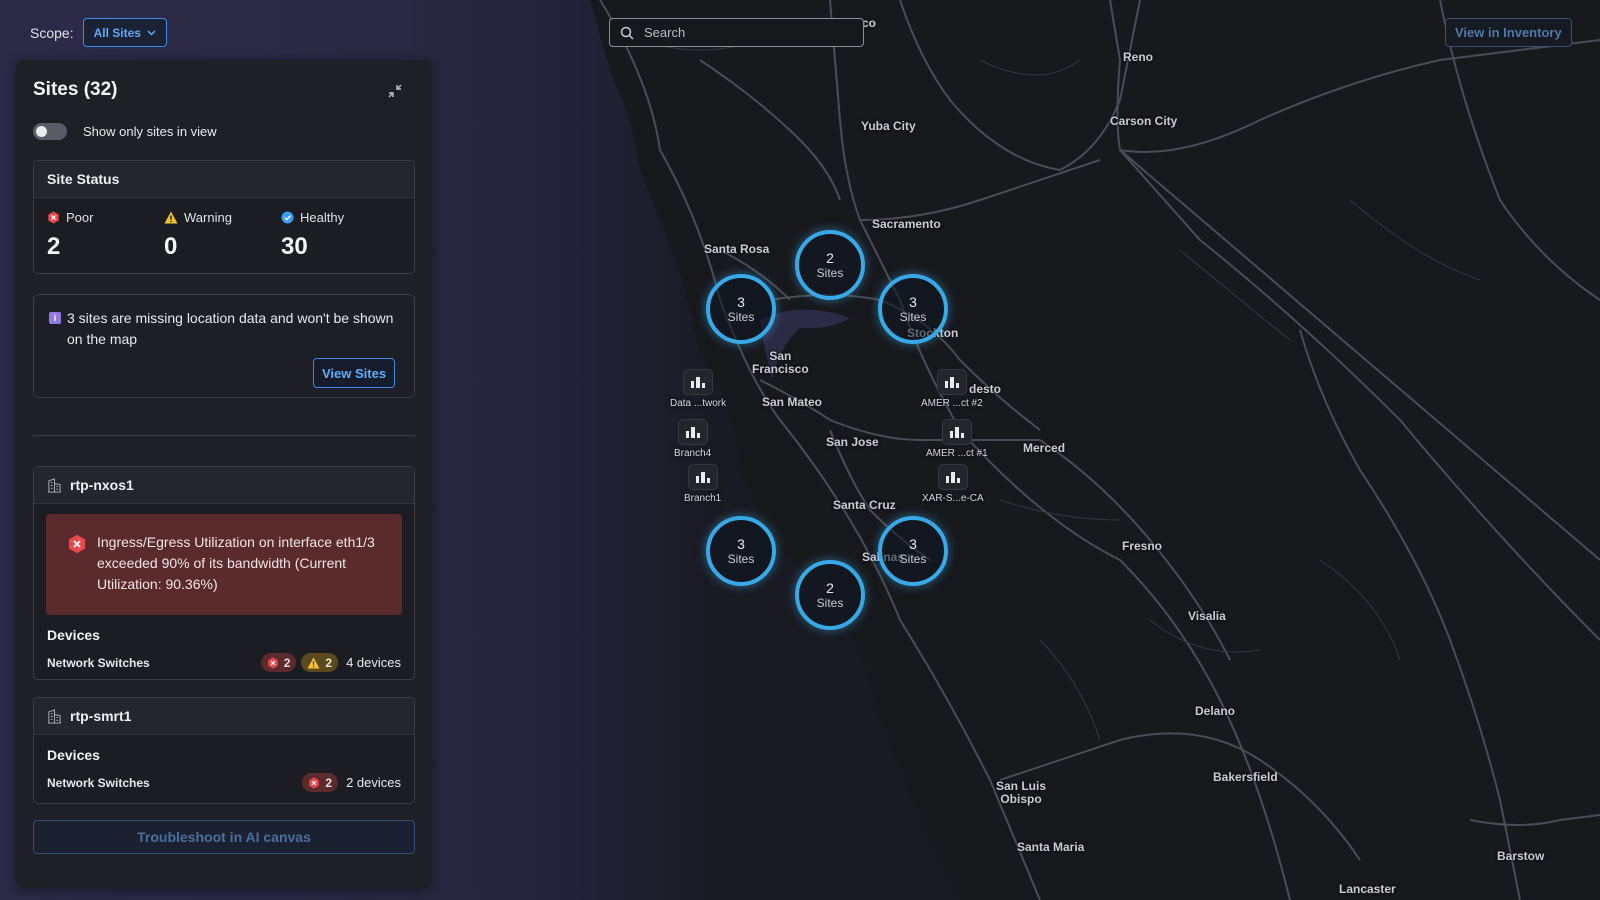  I want to click on show-in-view-toggle, so click(50, 131).